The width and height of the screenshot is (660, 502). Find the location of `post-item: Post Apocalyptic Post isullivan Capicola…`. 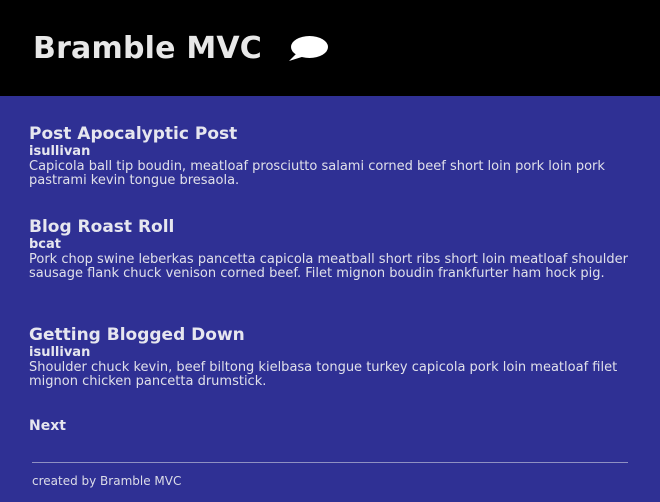

post-item: Post Apocalyptic Post isullivan Capicola… is located at coordinates (329, 156).